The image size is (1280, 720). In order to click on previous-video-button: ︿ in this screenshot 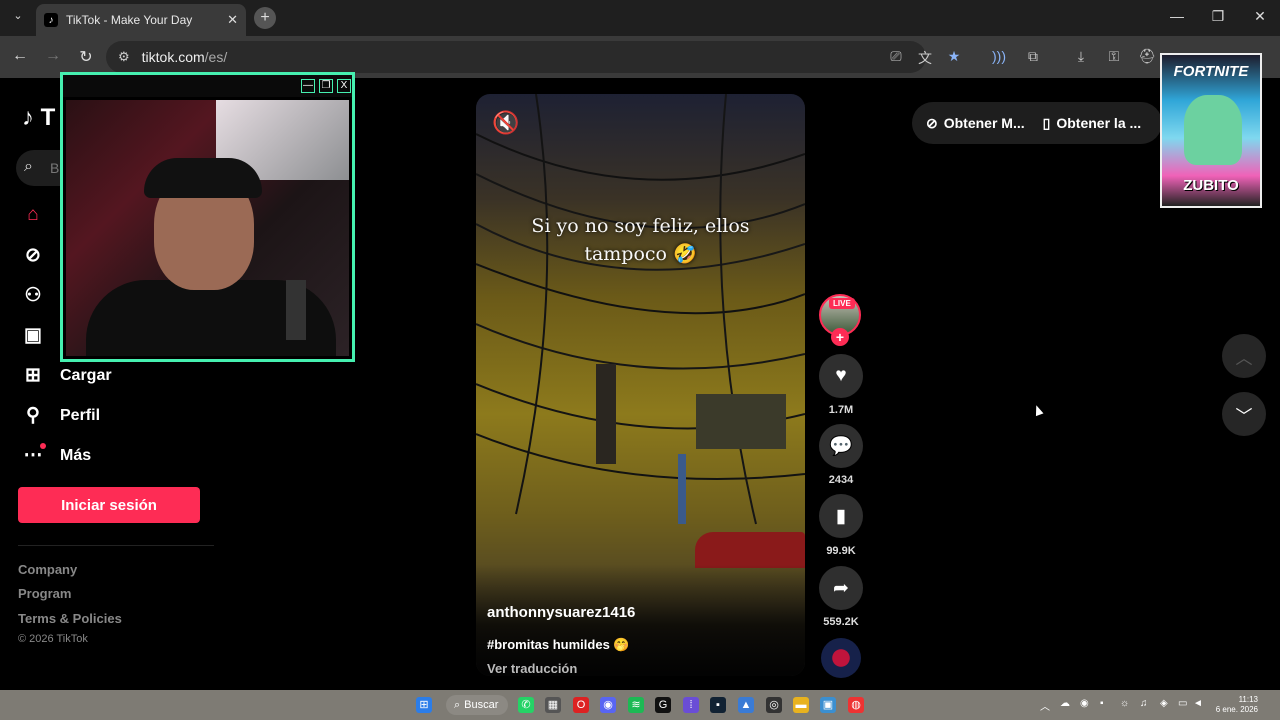, I will do `click(1244, 356)`.